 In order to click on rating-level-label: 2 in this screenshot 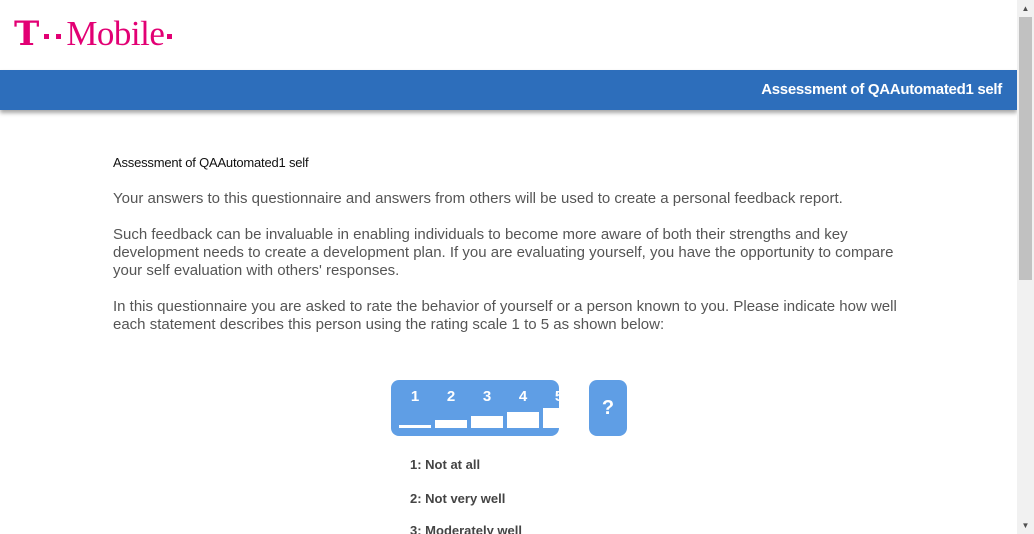, I will do `click(451, 396)`.